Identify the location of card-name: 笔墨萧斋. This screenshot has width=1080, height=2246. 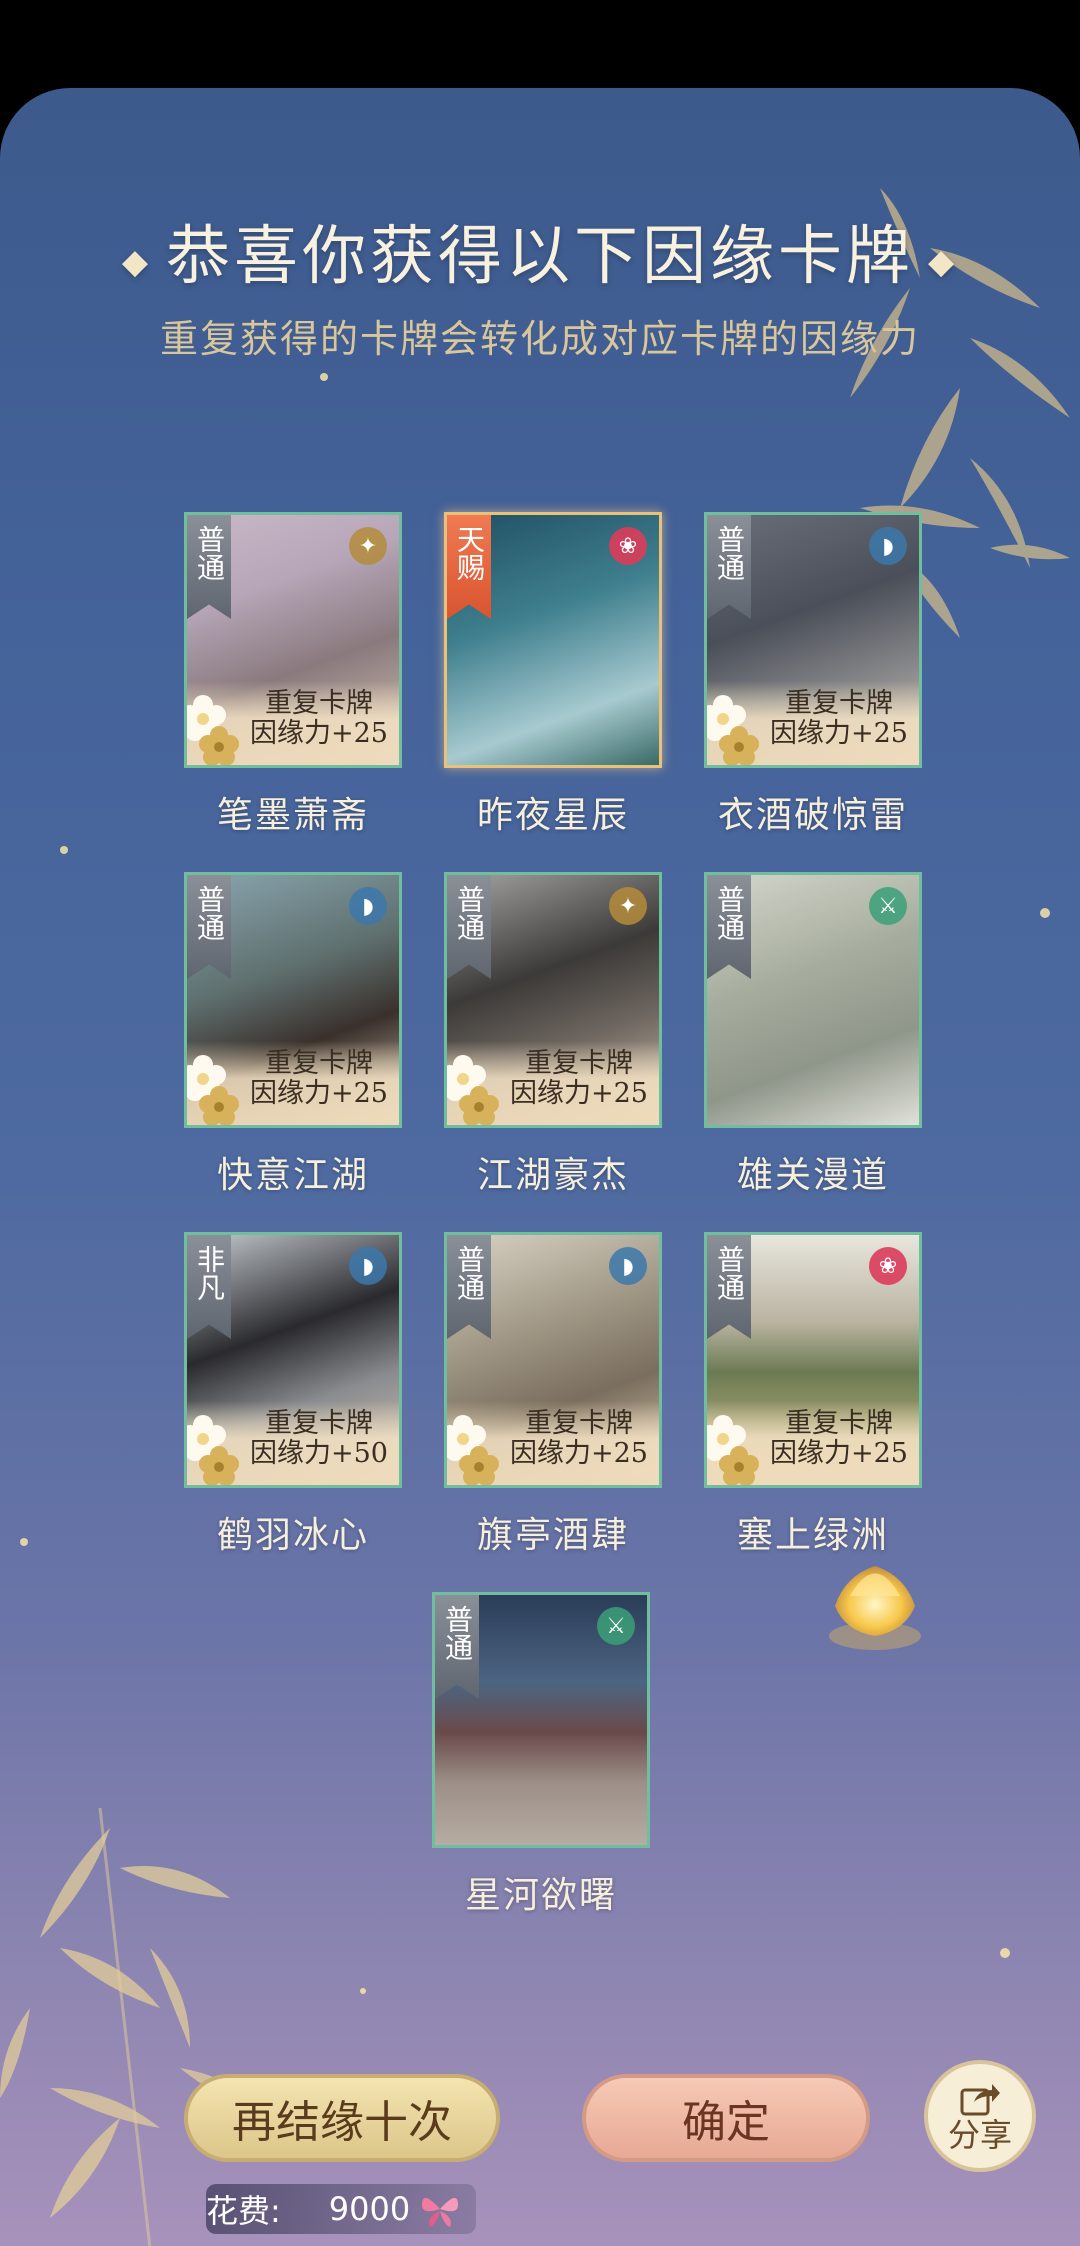
(292, 815).